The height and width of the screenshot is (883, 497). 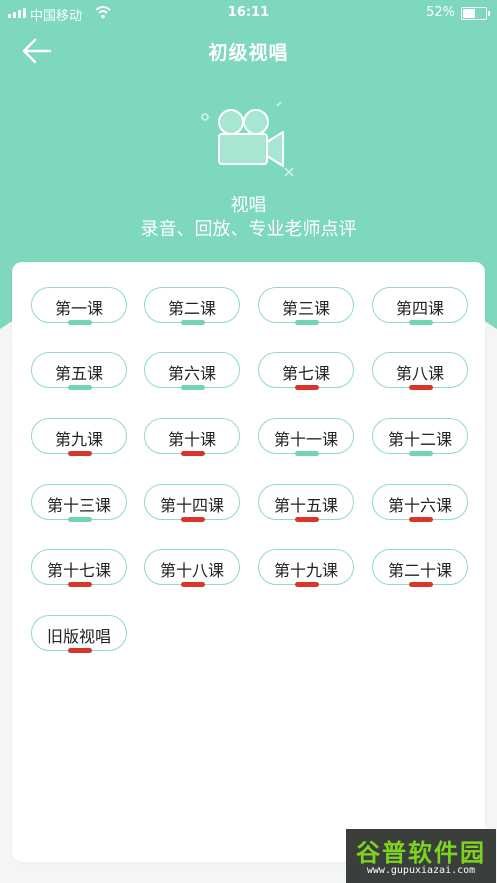 I want to click on lesson-label: 第三课, so click(x=305, y=308).